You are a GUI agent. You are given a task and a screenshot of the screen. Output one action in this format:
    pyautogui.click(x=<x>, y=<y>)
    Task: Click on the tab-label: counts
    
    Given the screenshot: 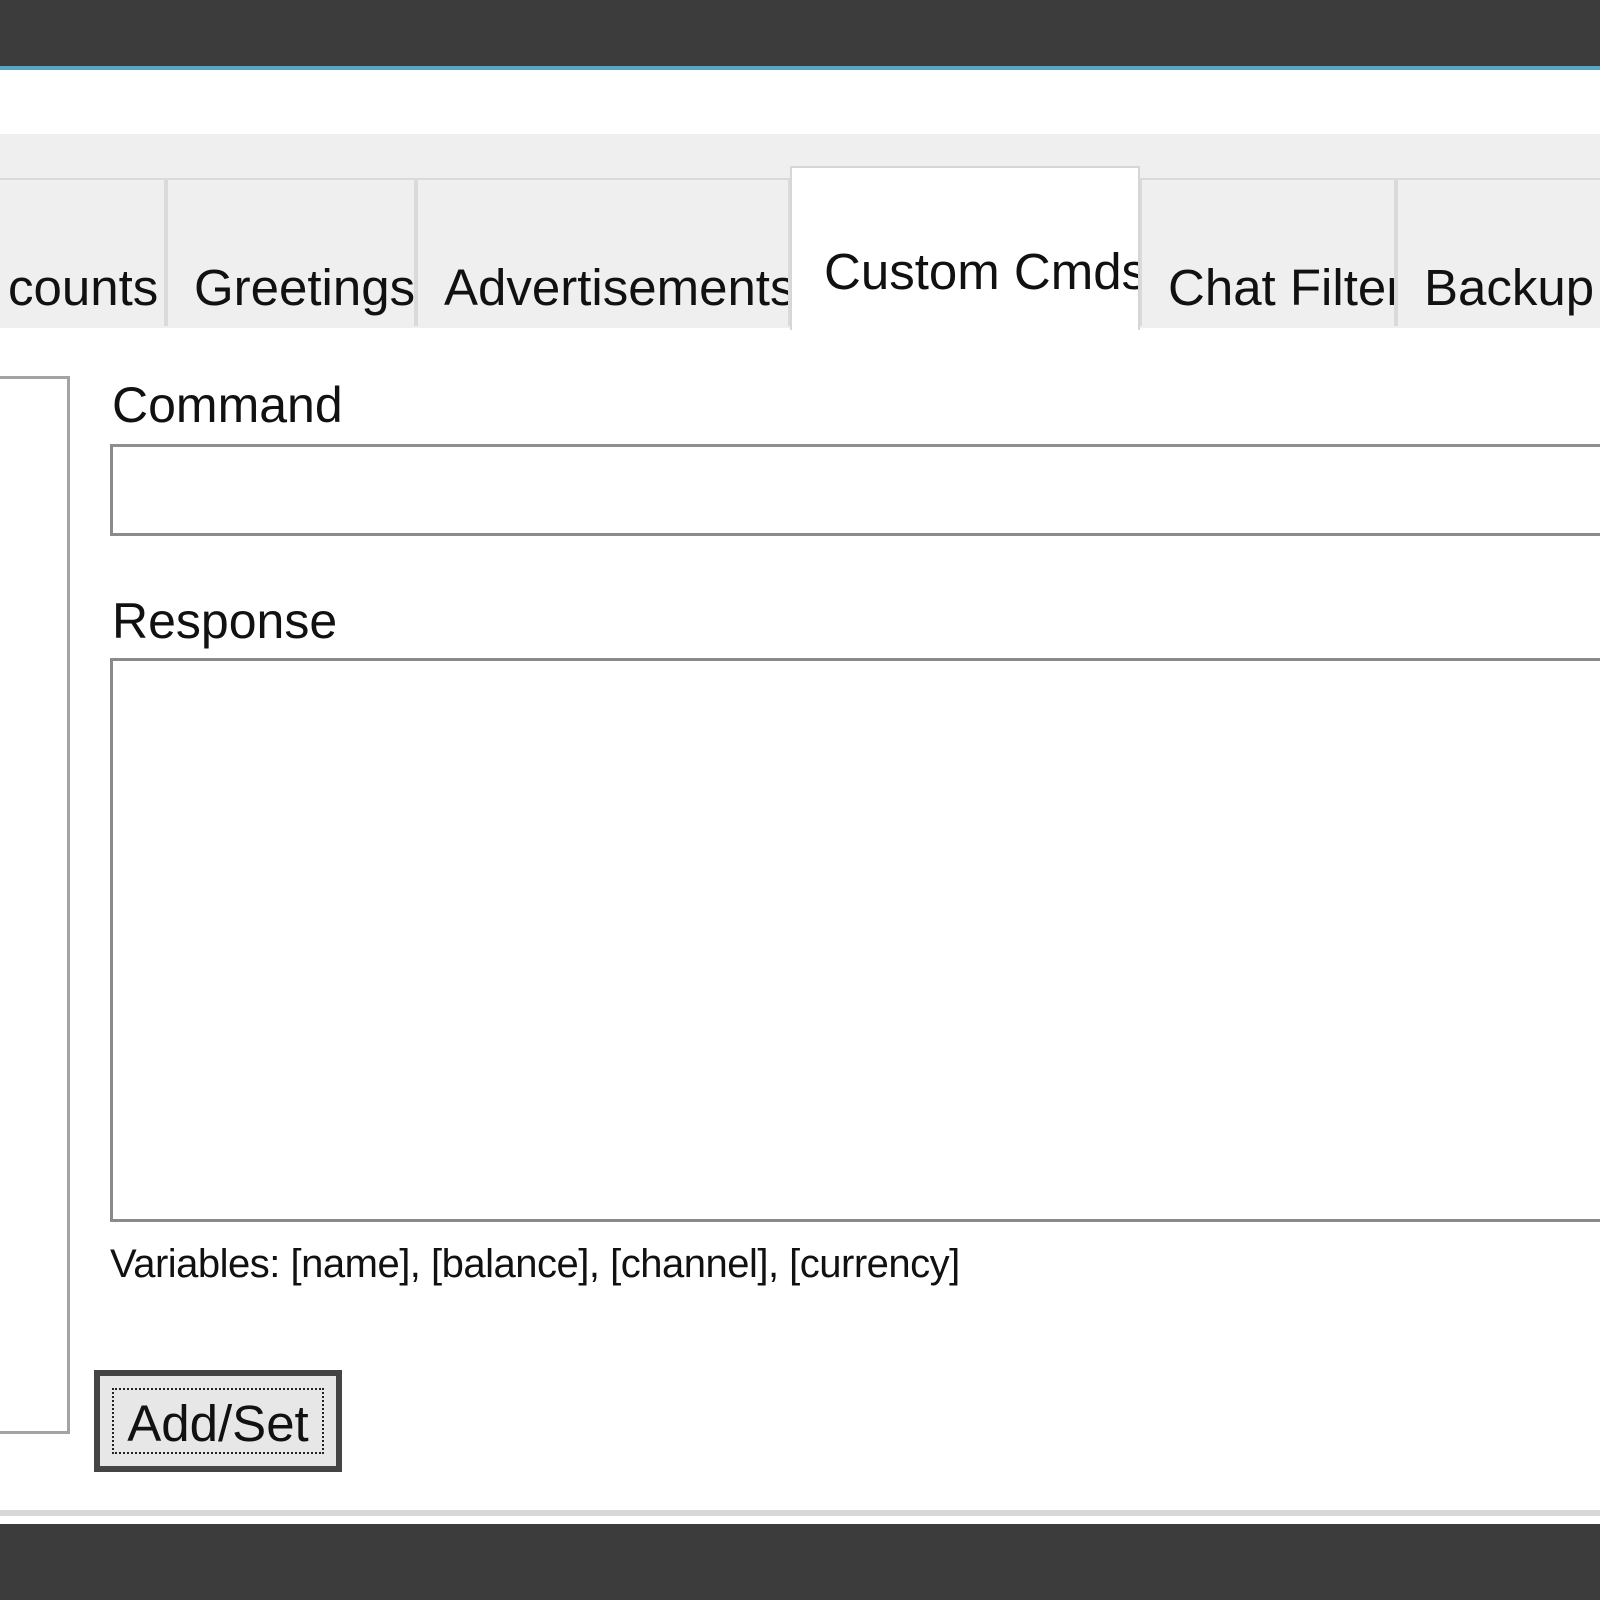 What is the action you would take?
    pyautogui.click(x=83, y=287)
    